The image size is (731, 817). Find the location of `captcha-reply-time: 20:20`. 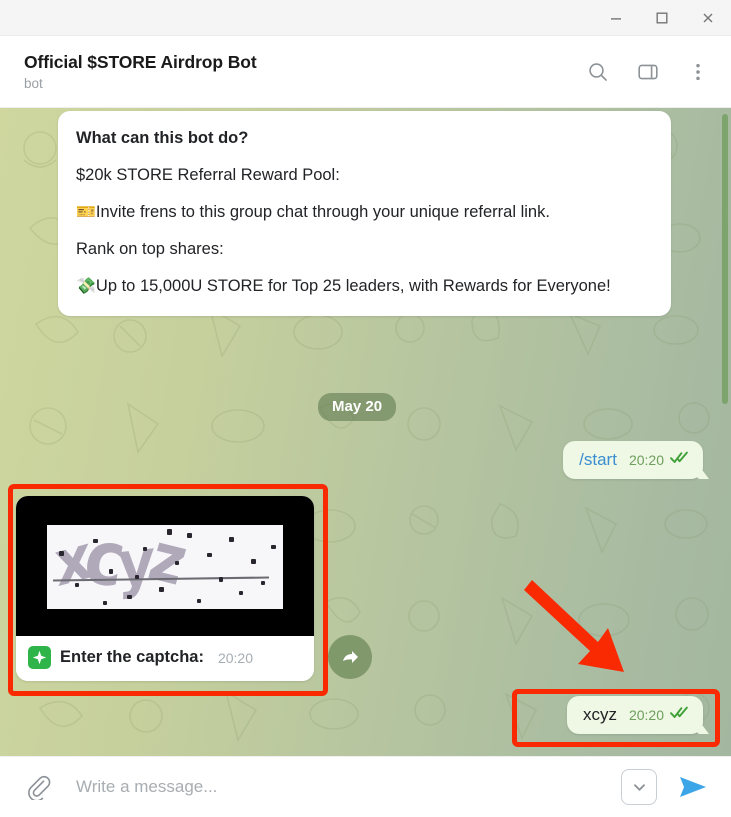

captcha-reply-time: 20:20 is located at coordinates (646, 715).